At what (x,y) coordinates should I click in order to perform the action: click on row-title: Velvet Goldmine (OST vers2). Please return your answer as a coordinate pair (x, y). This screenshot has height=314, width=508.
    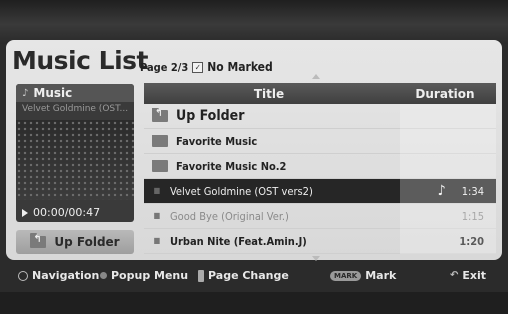
    Looking at the image, I should click on (241, 191).